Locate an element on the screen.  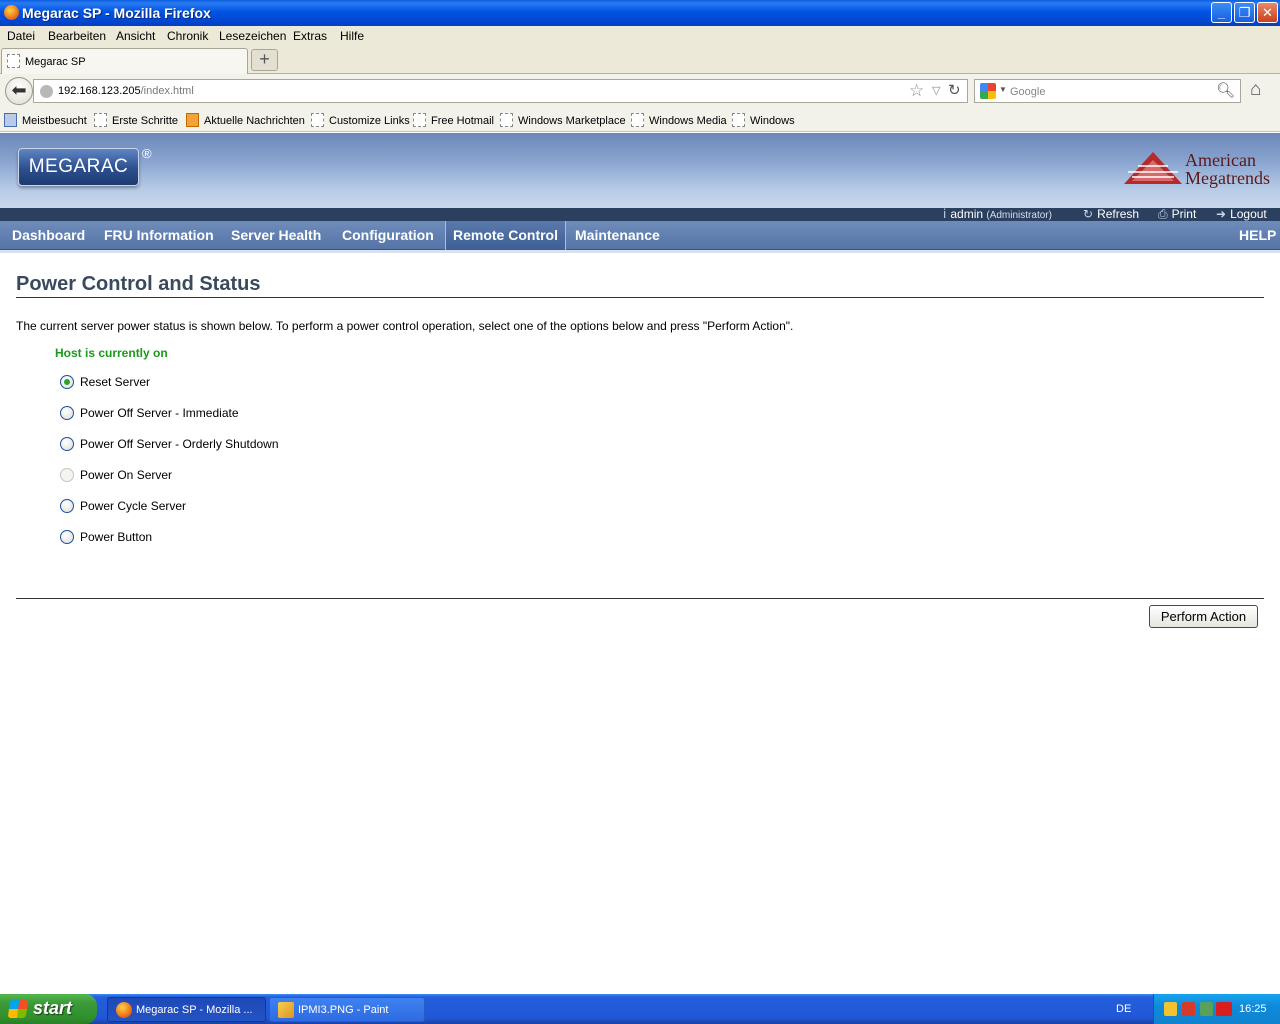
app-header: MEGARAC ® is located at coordinates (640, 170).